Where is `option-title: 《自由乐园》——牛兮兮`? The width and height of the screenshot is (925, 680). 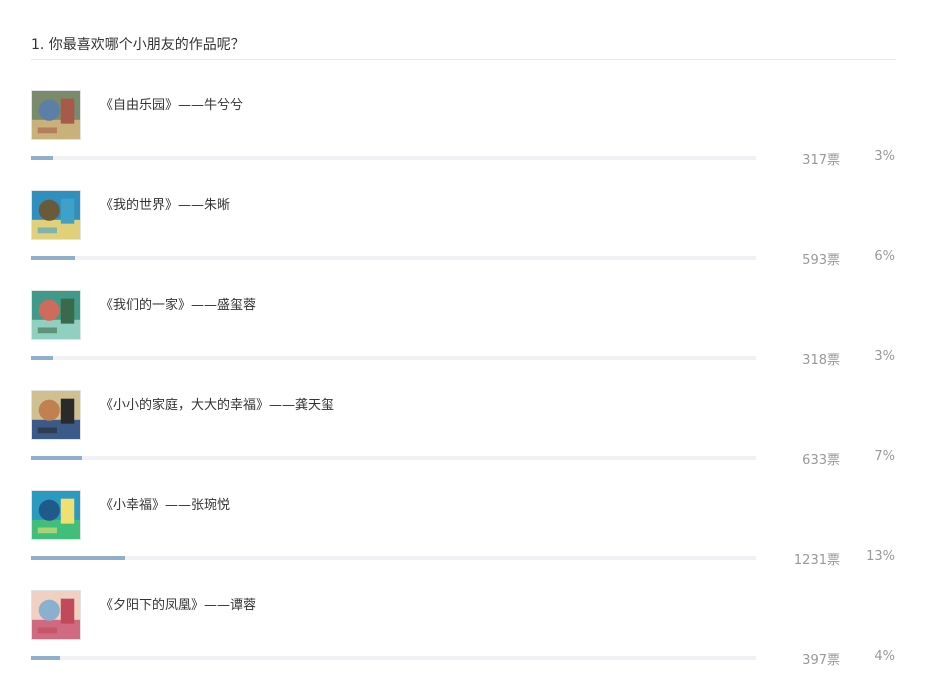
option-title: 《自由乐园》——牛兮兮 is located at coordinates (172, 105).